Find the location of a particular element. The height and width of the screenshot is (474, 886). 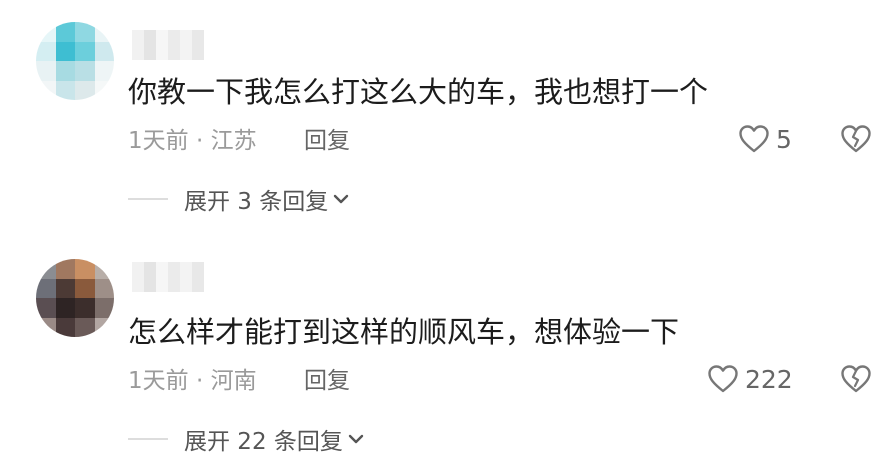

comment-meta: 1天前 · 江苏 is located at coordinates (192, 141).